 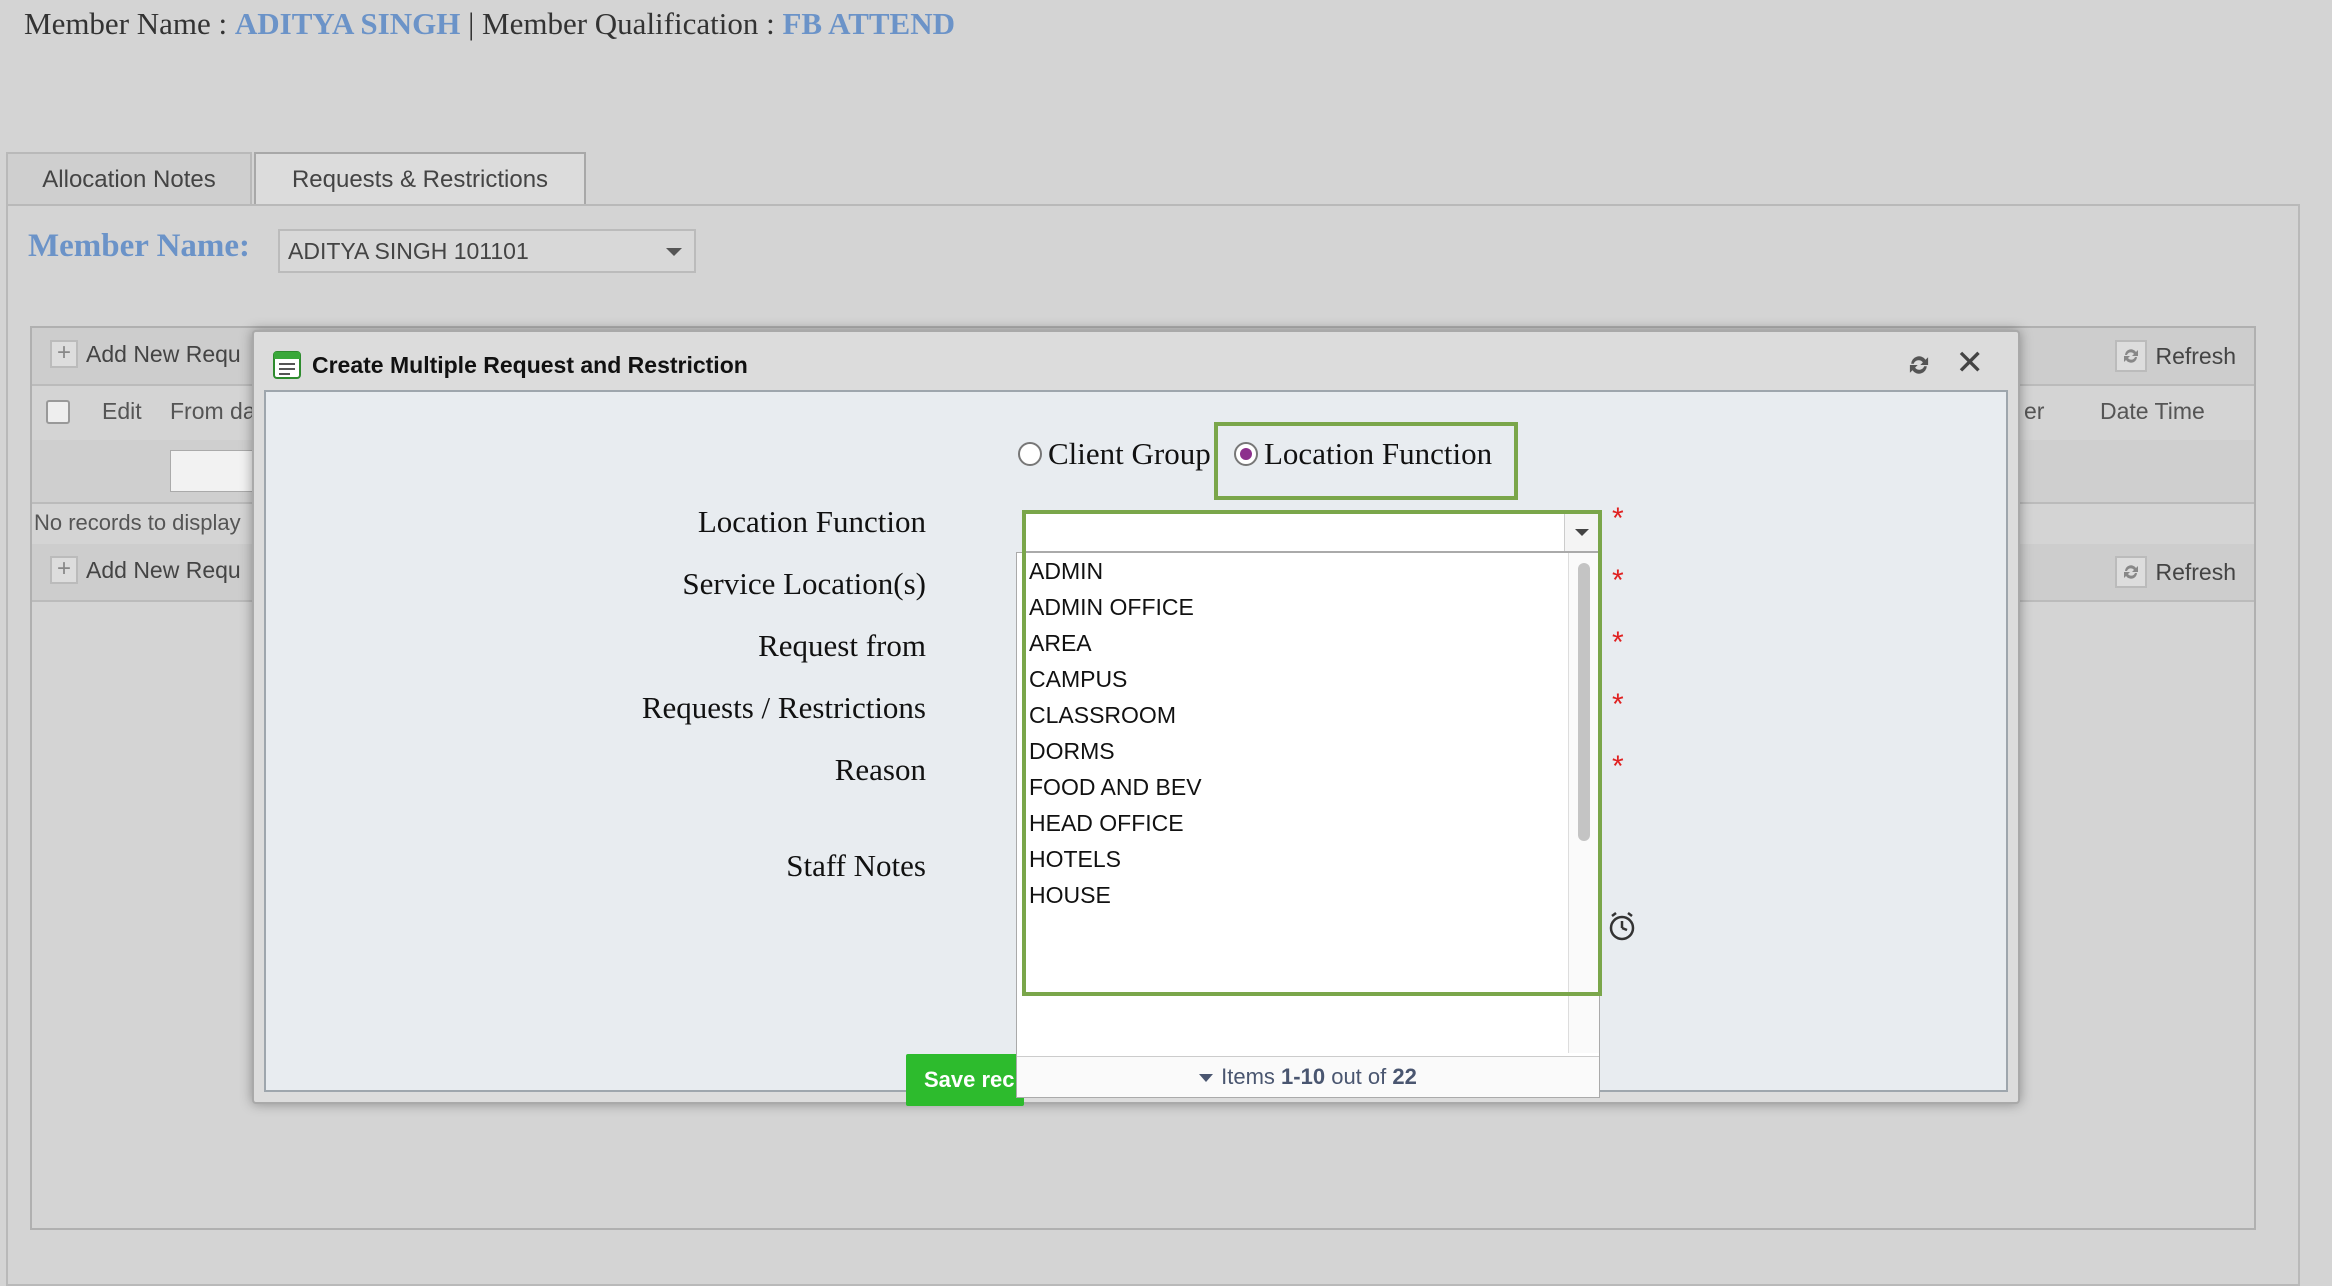 I want to click on radio-location-function: Location Function, so click(x=1363, y=454).